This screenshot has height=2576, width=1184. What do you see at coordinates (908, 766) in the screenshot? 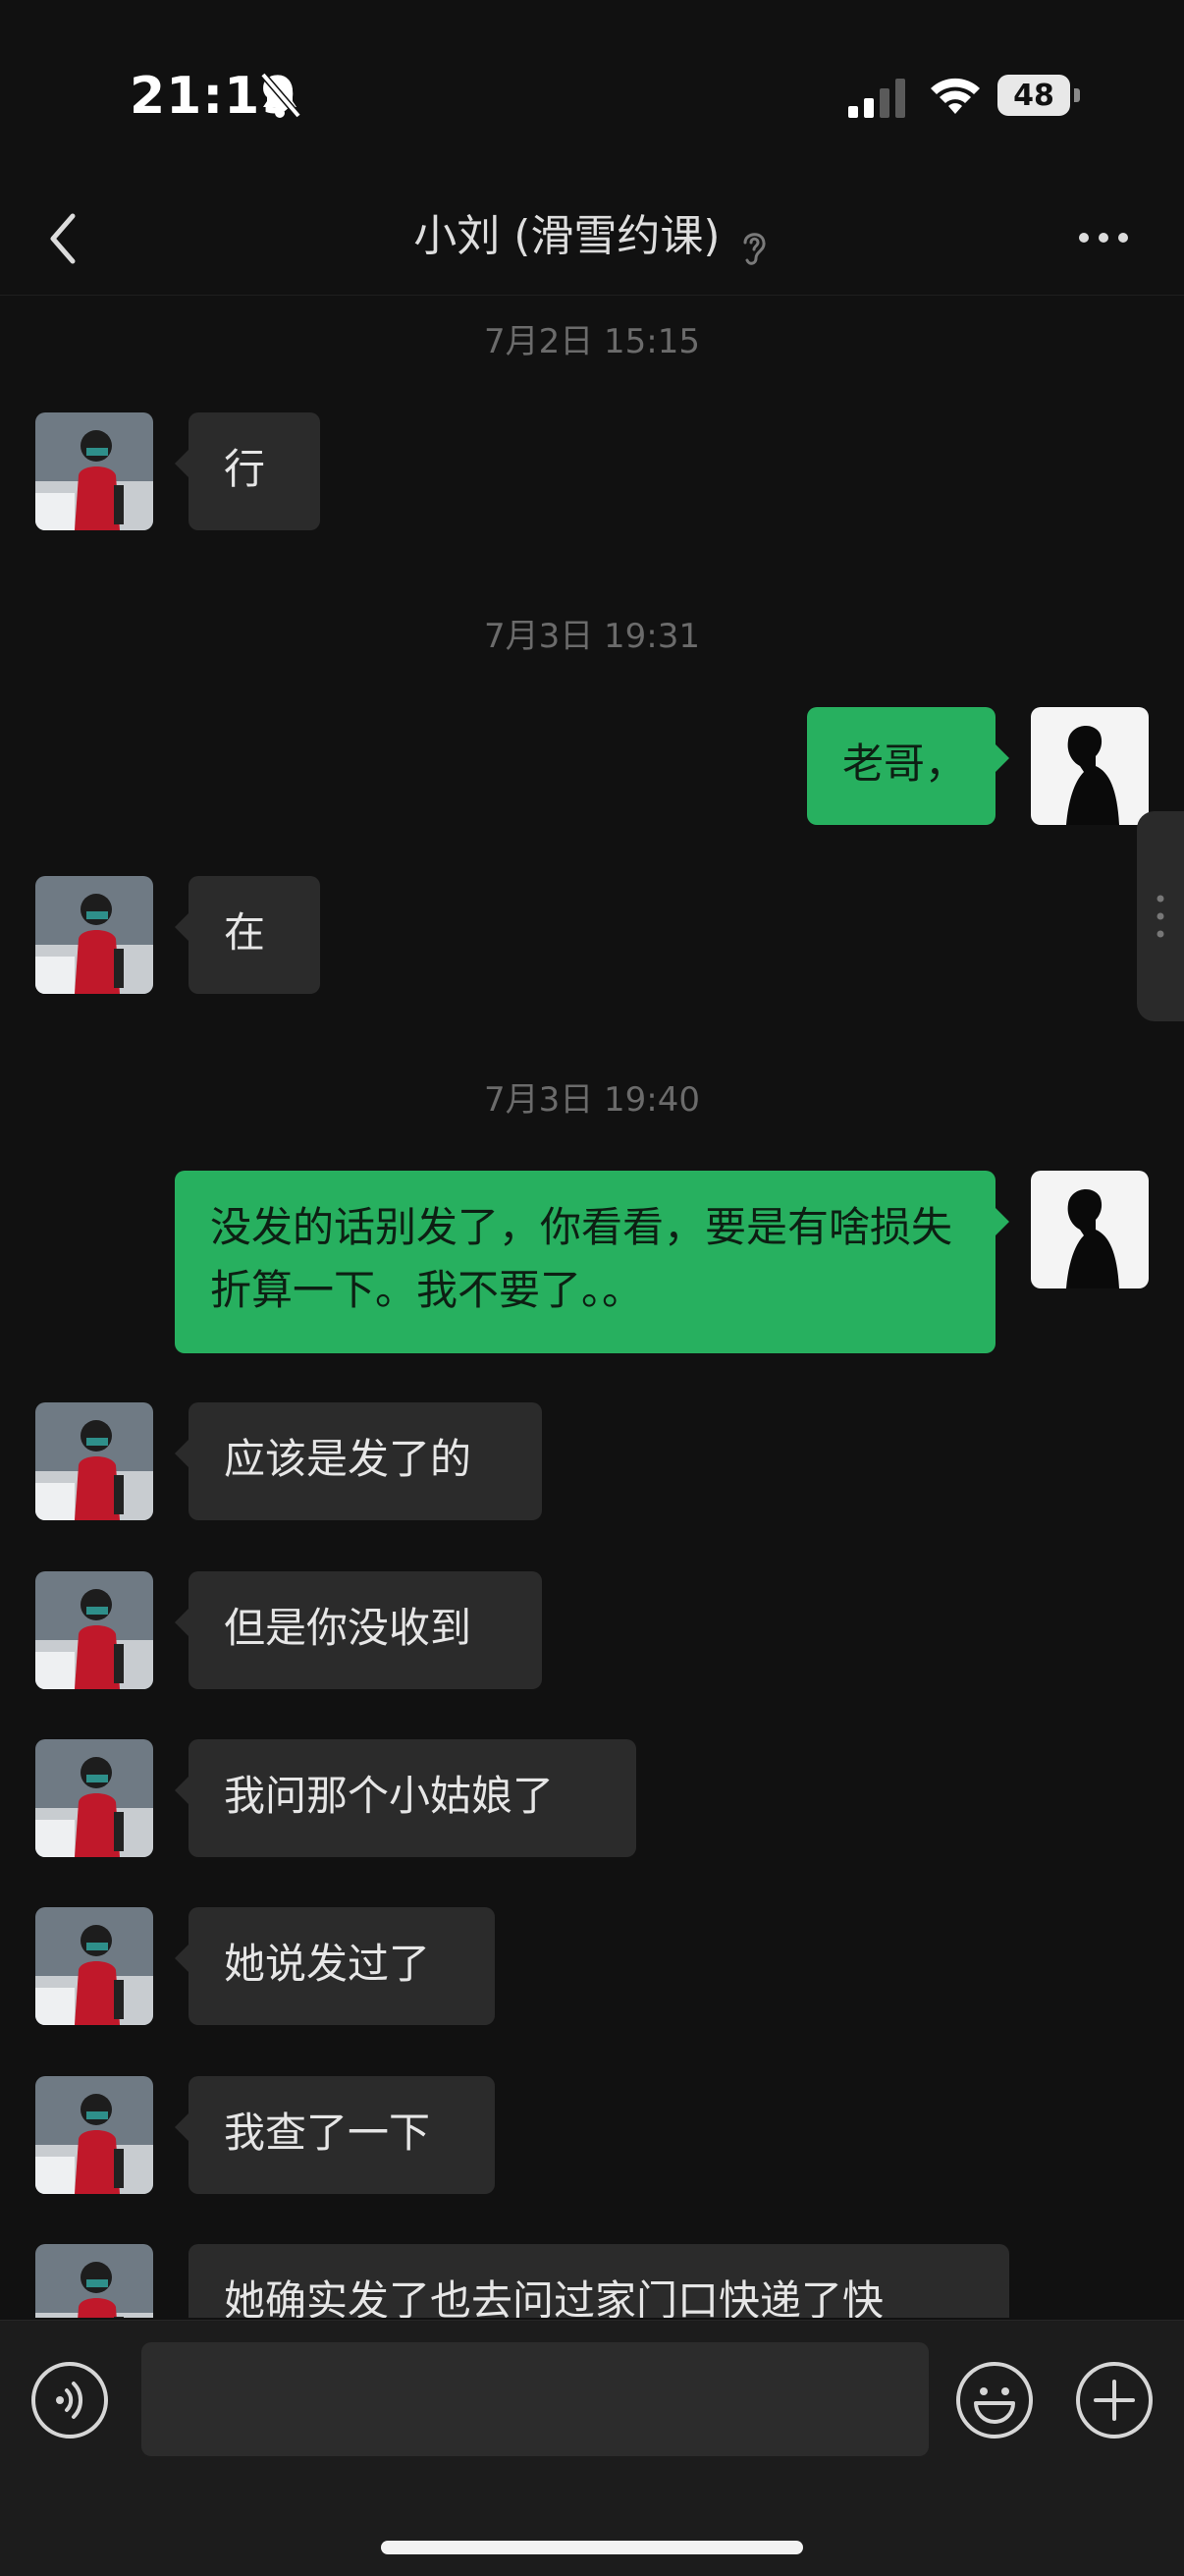
I see `outgoing-message: 老哥，` at bounding box center [908, 766].